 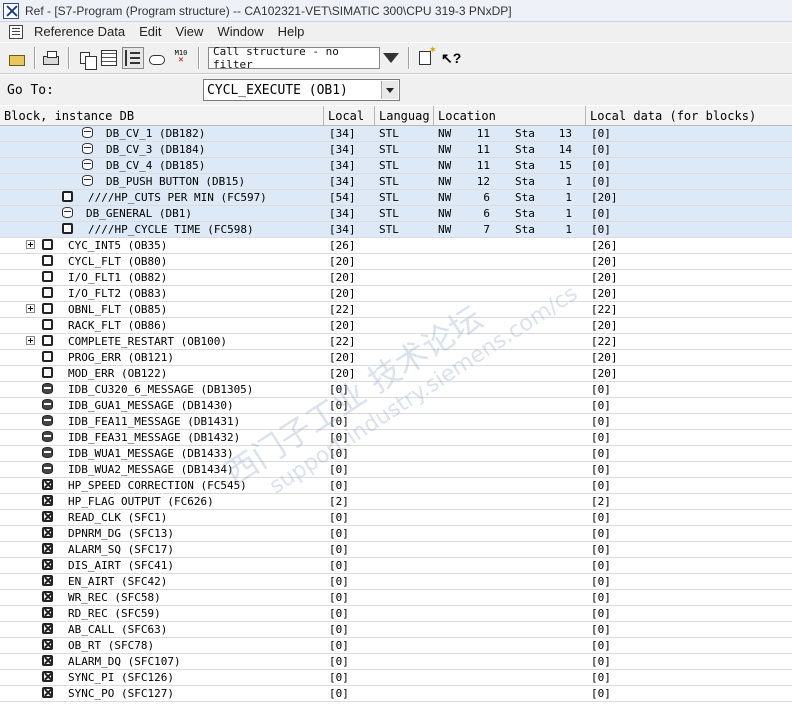 What do you see at coordinates (396, 166) in the screenshot?
I see `table-row: DB_CV_4 (DB185) [34] STL NW 11 Sta 15 [0]` at bounding box center [396, 166].